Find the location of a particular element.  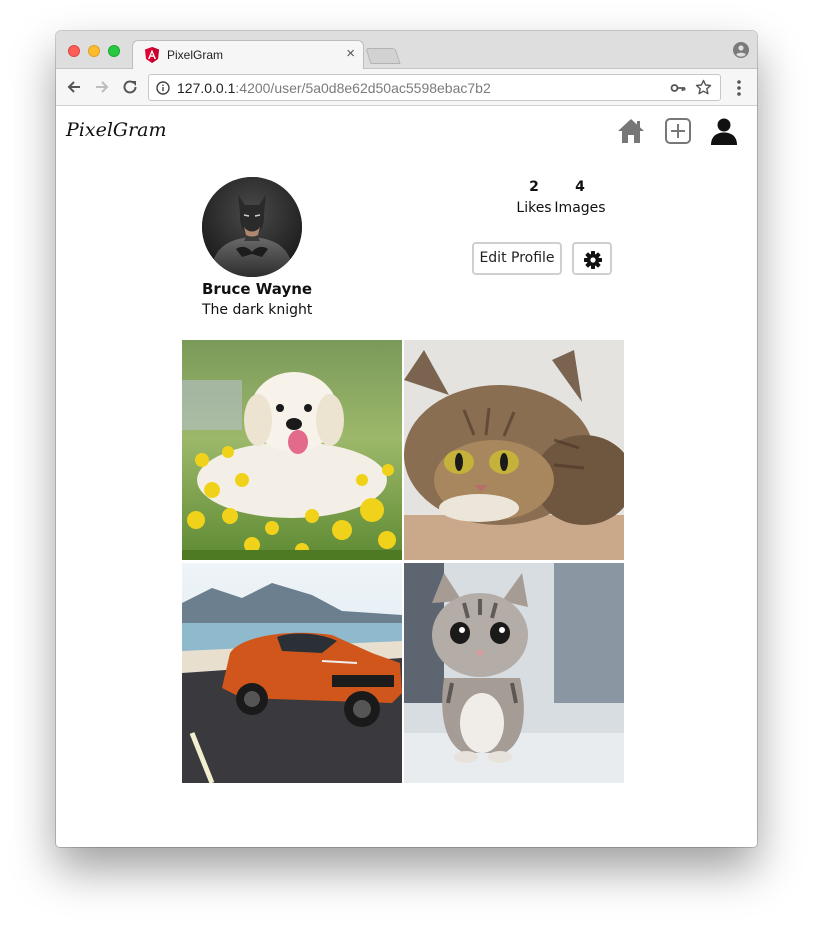

window-close-button is located at coordinates (74, 51).